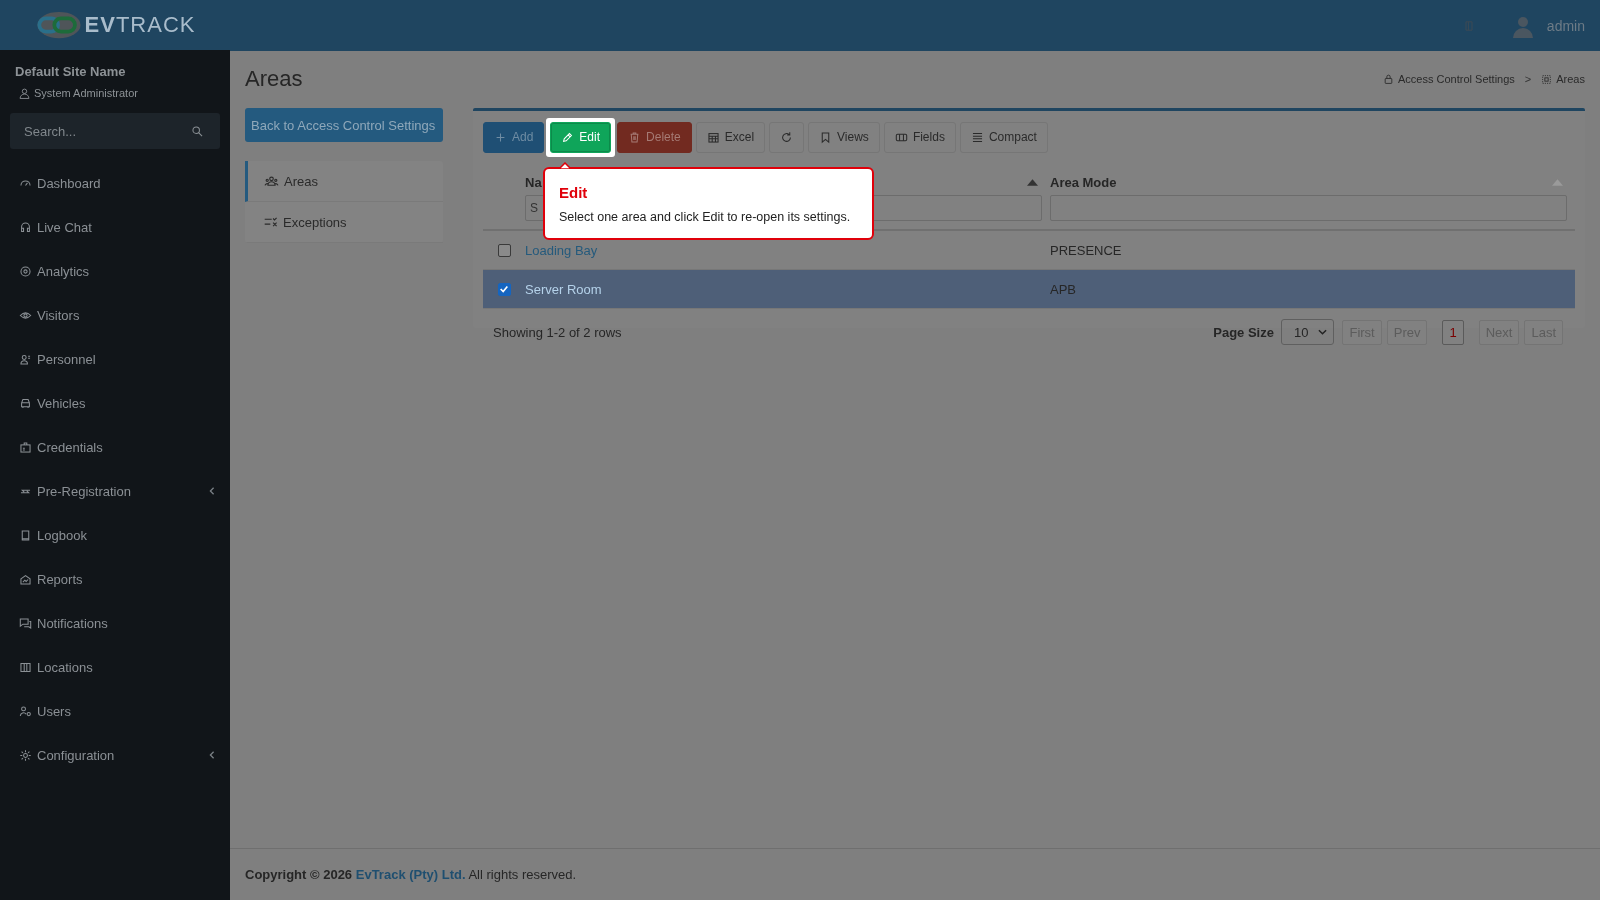 The image size is (1600, 900). I want to click on toolbar-button, so click(787, 137).